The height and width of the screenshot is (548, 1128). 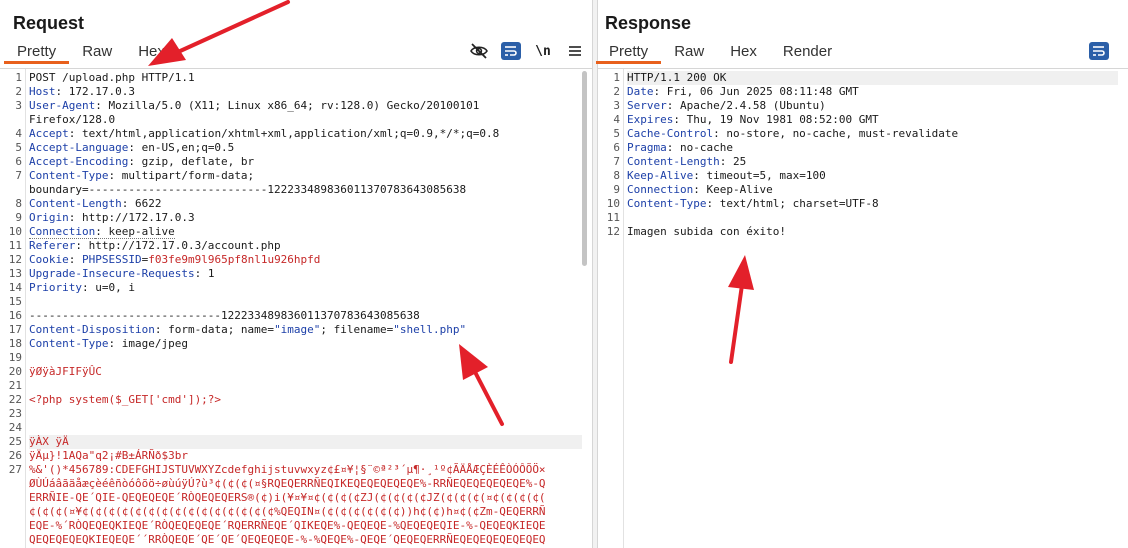 I want to click on request-token: ÿØÿàJFIFÿÛC, so click(x=65, y=371).